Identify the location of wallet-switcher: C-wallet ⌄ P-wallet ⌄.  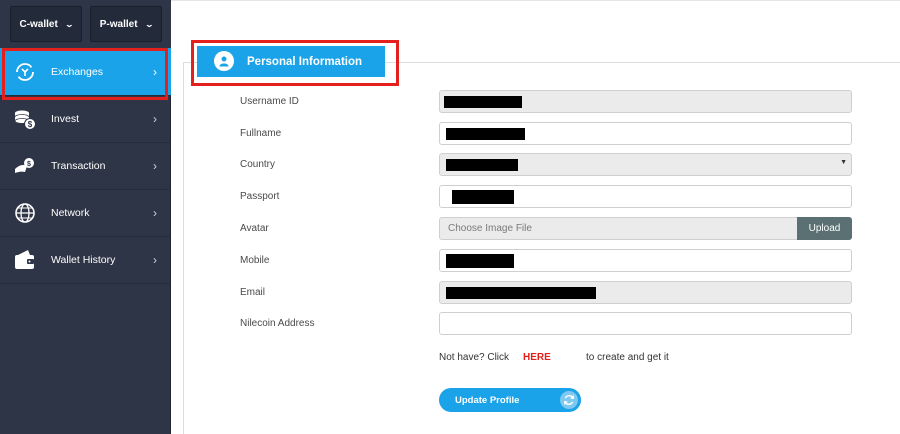
(85, 24).